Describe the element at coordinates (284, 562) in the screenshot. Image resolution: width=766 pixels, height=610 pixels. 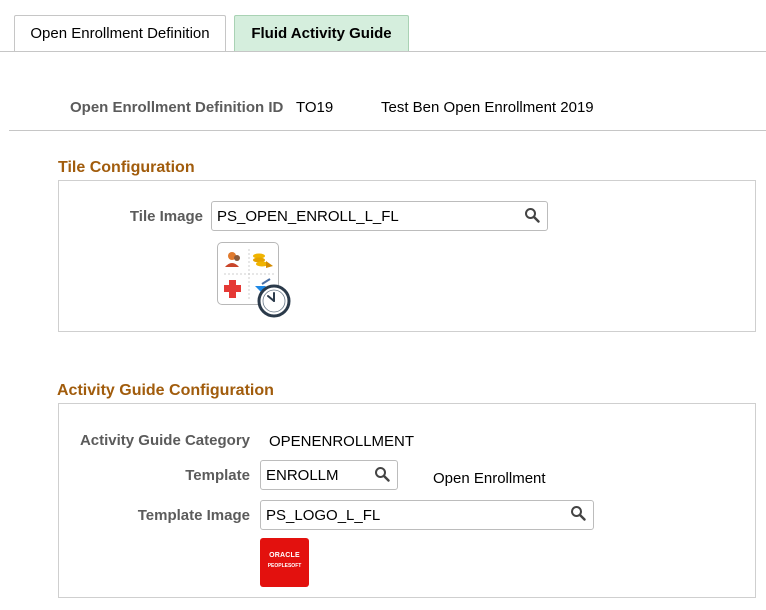
I see `oracle-peoplesoft-logo: ORACLE PEOPLESOFT` at that location.